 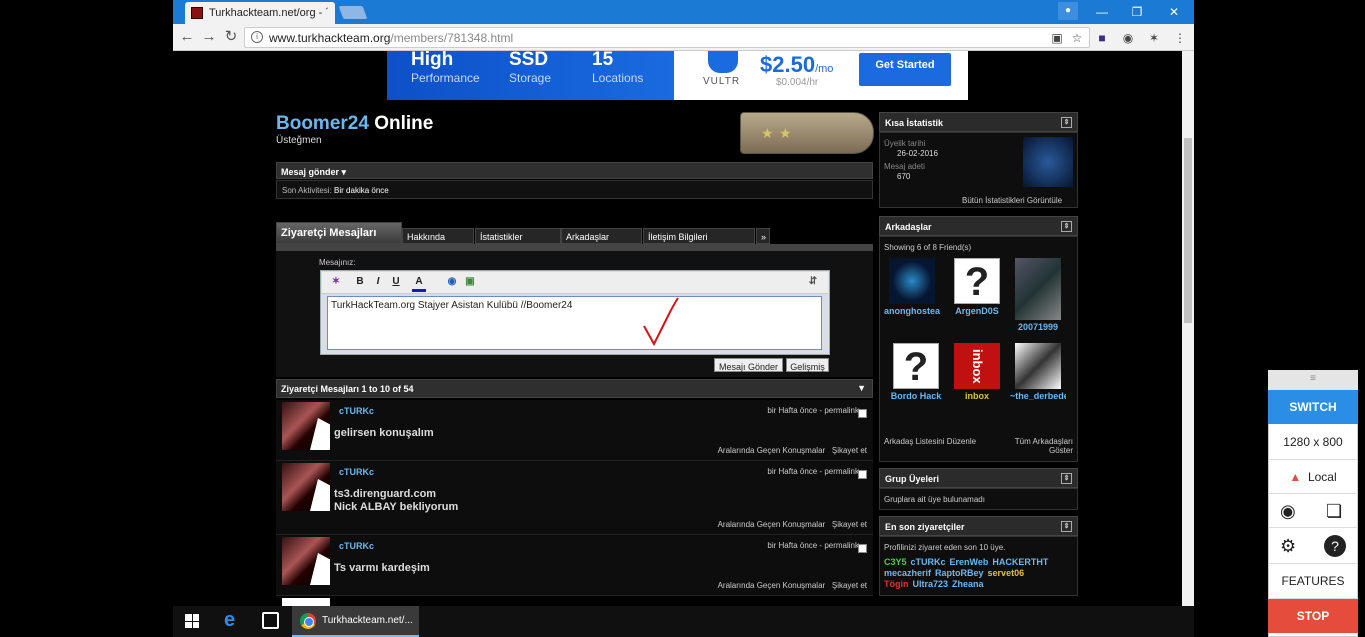 What do you see at coordinates (209, 37) in the screenshot?
I see `forward-icon: →` at bounding box center [209, 37].